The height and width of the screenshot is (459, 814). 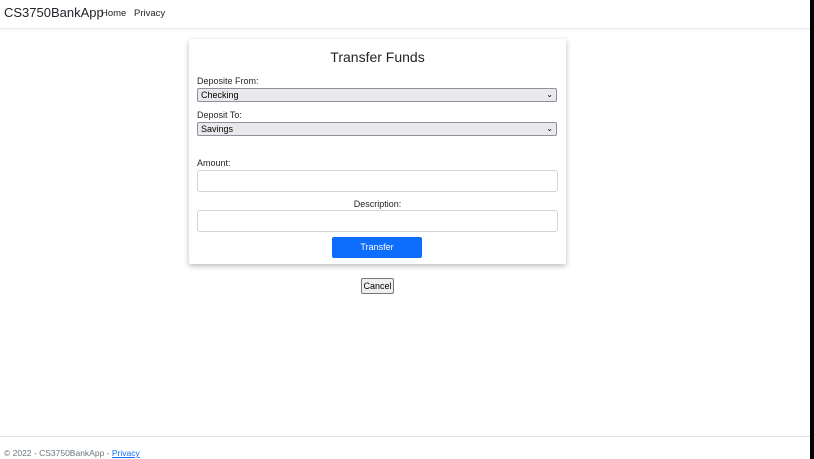 I want to click on to-select-value: Savings, so click(x=217, y=129).